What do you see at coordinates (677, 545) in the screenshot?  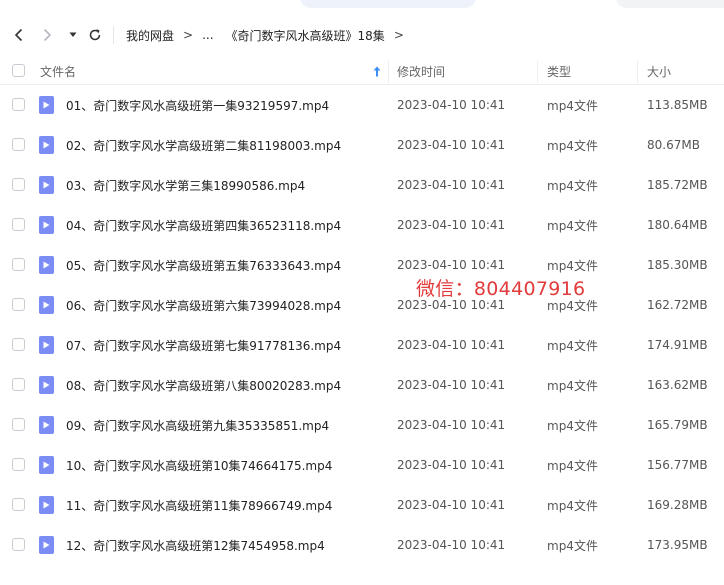 I see `file-size: 173.95MB` at bounding box center [677, 545].